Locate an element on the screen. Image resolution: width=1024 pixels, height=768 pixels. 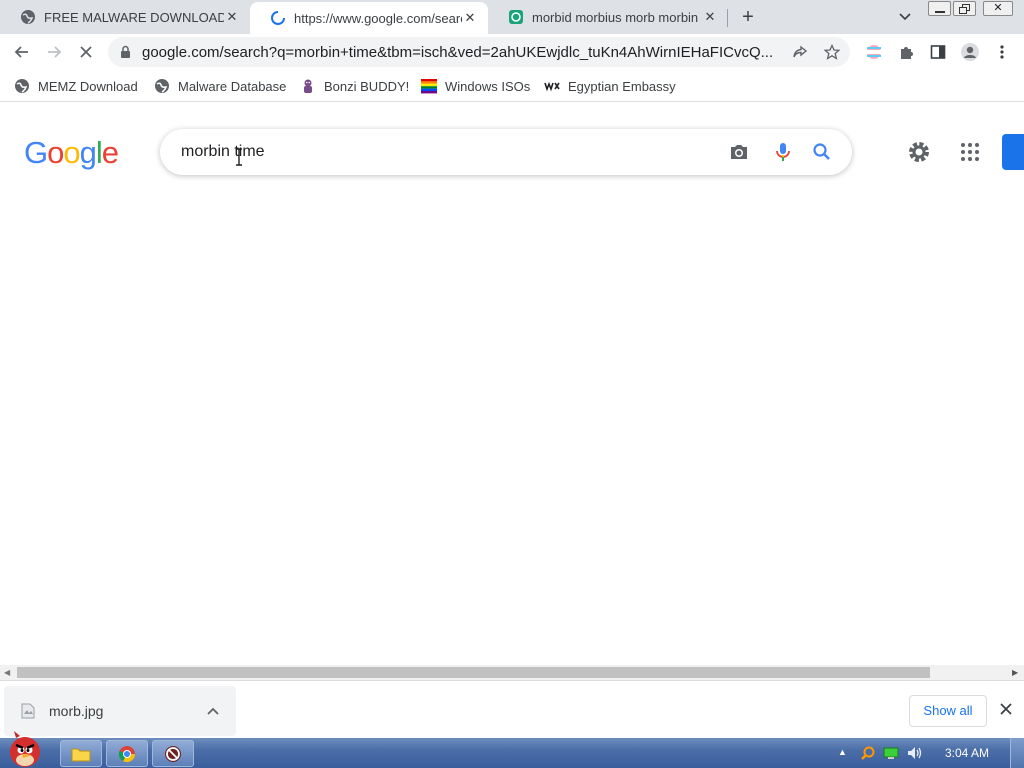
profile-button is located at coordinates (970, 52).